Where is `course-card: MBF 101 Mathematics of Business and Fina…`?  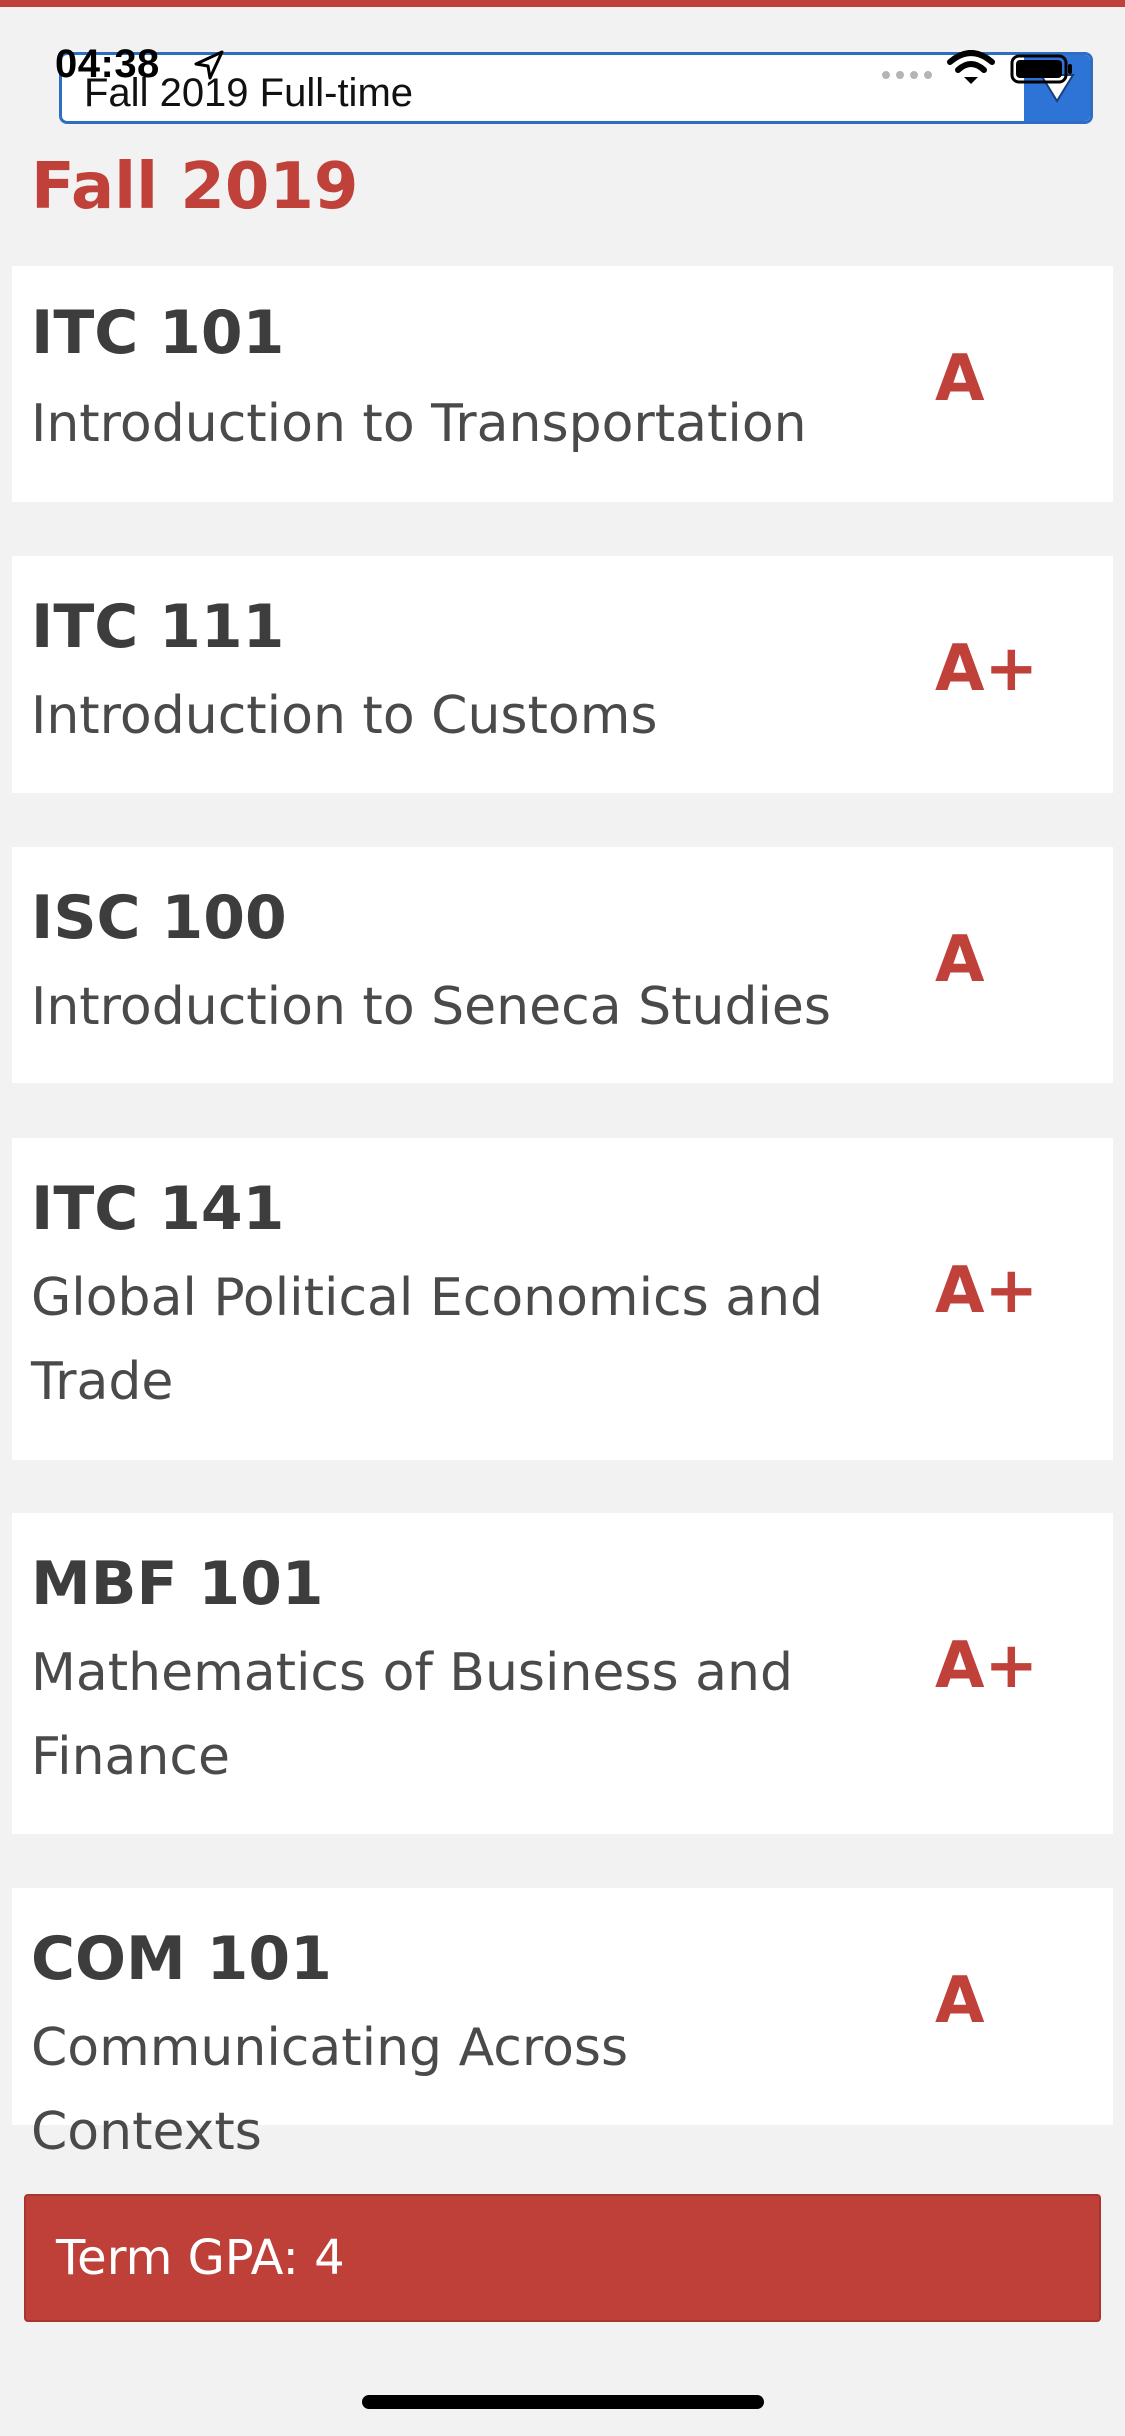
course-card: MBF 101 Mathematics of Business and Fina… is located at coordinates (562, 1673).